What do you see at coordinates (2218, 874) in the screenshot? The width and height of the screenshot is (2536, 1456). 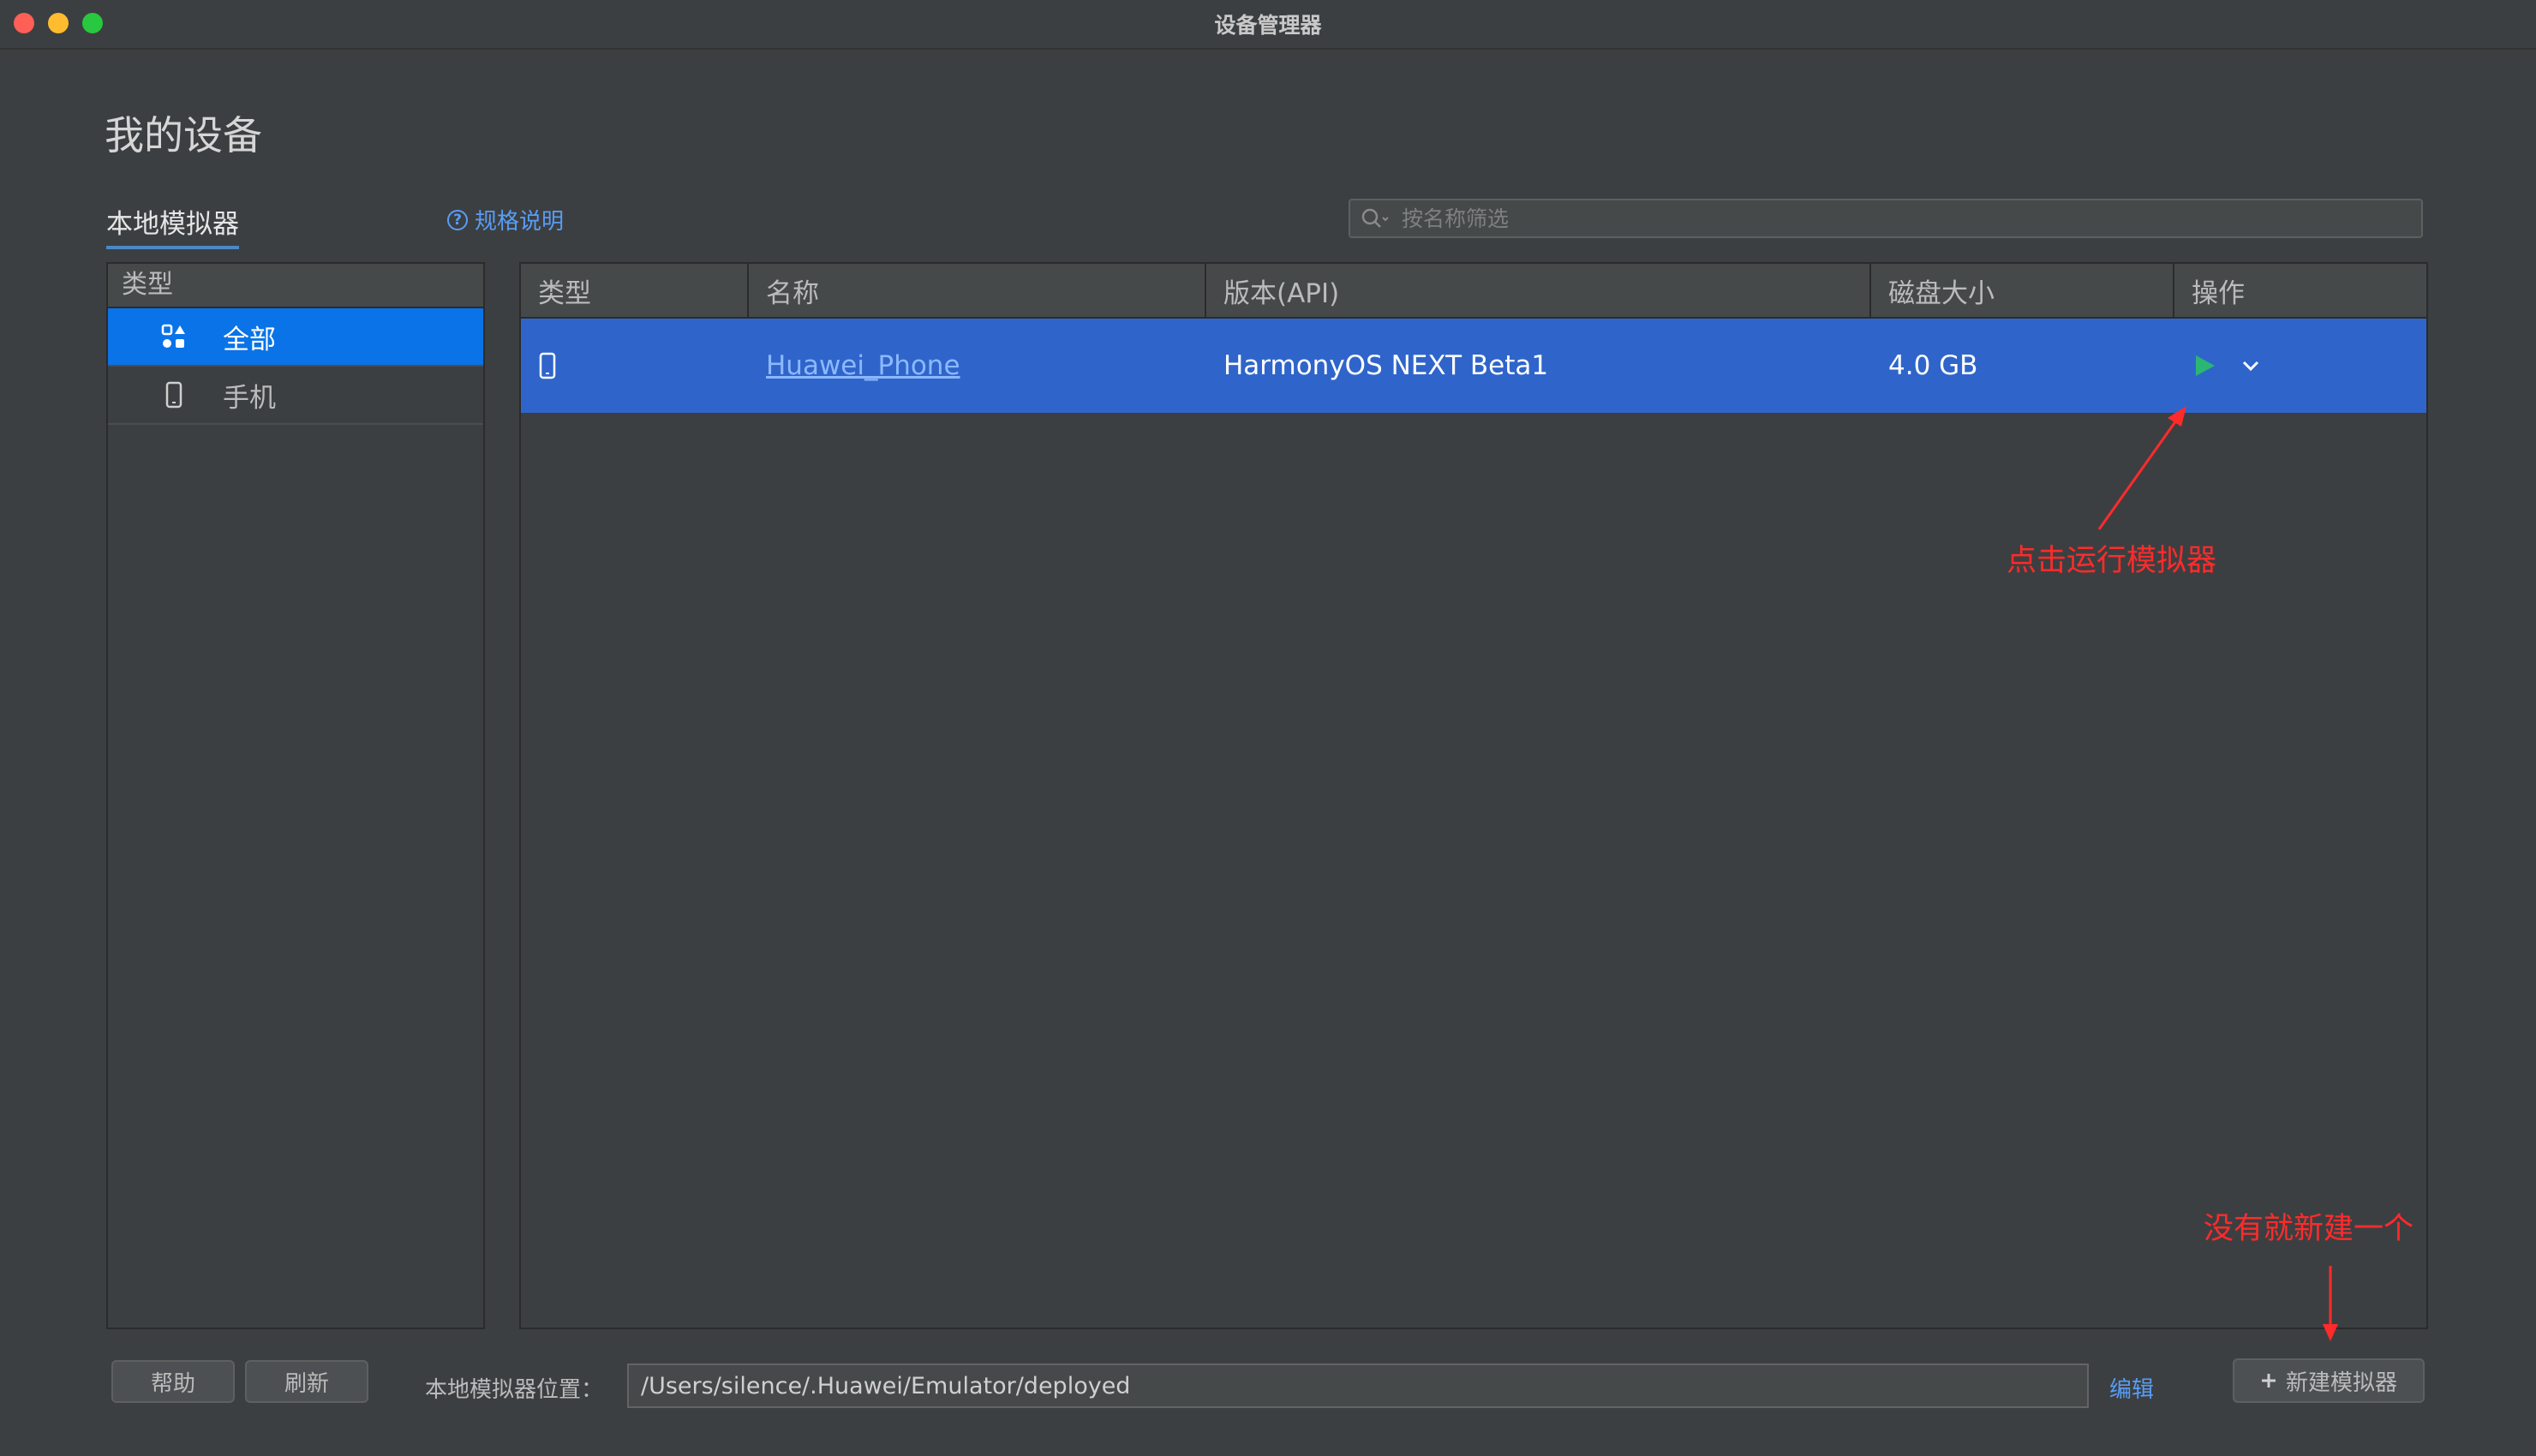 I see `annotation-arrows` at bounding box center [2218, 874].